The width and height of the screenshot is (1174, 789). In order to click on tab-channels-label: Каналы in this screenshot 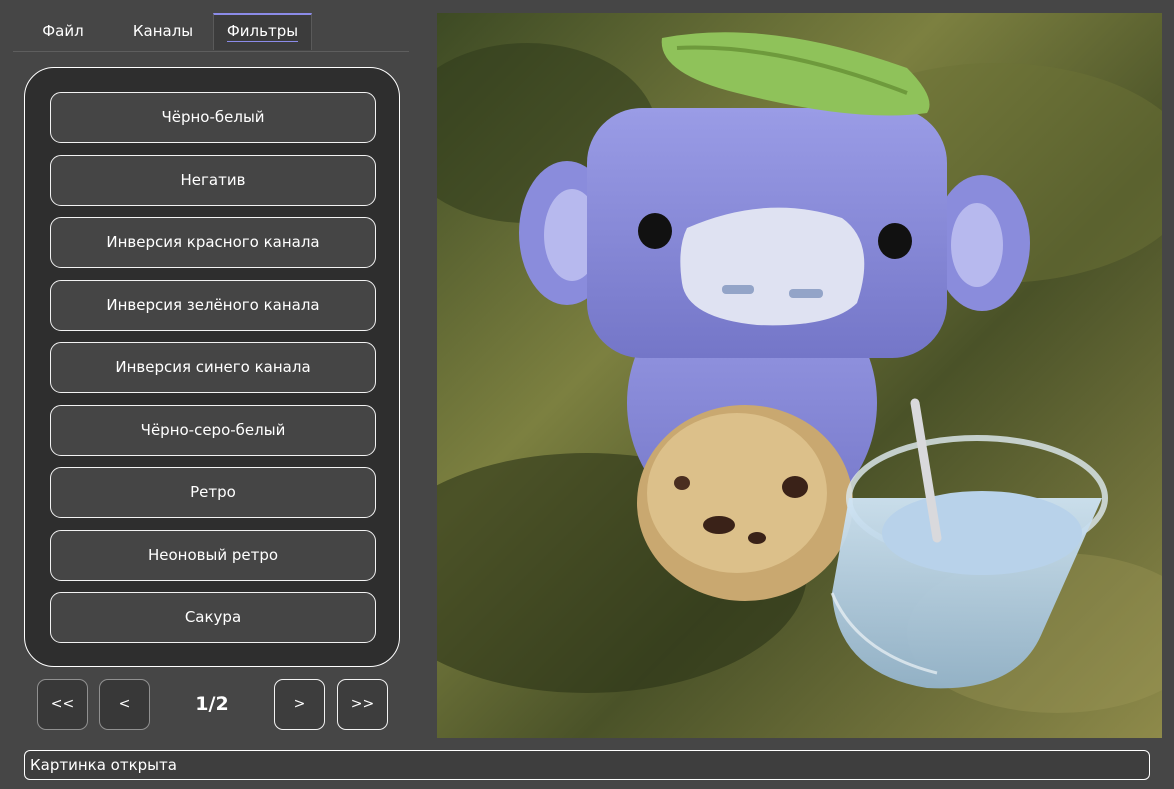, I will do `click(163, 31)`.